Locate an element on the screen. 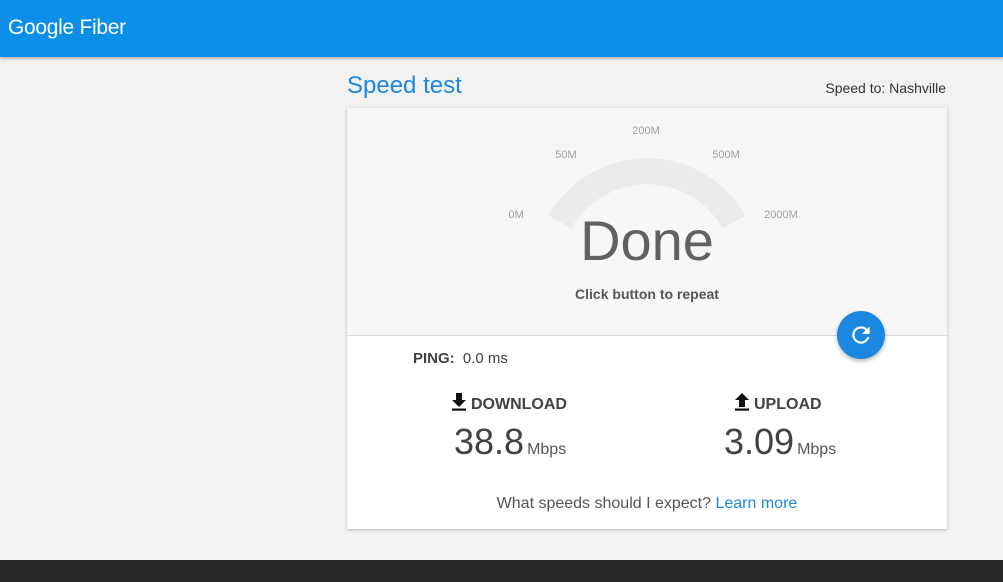 Image resolution: width=1003 pixels, height=582 pixels. expected-speeds-question: What speeds should I expect? is located at coordinates (604, 503).